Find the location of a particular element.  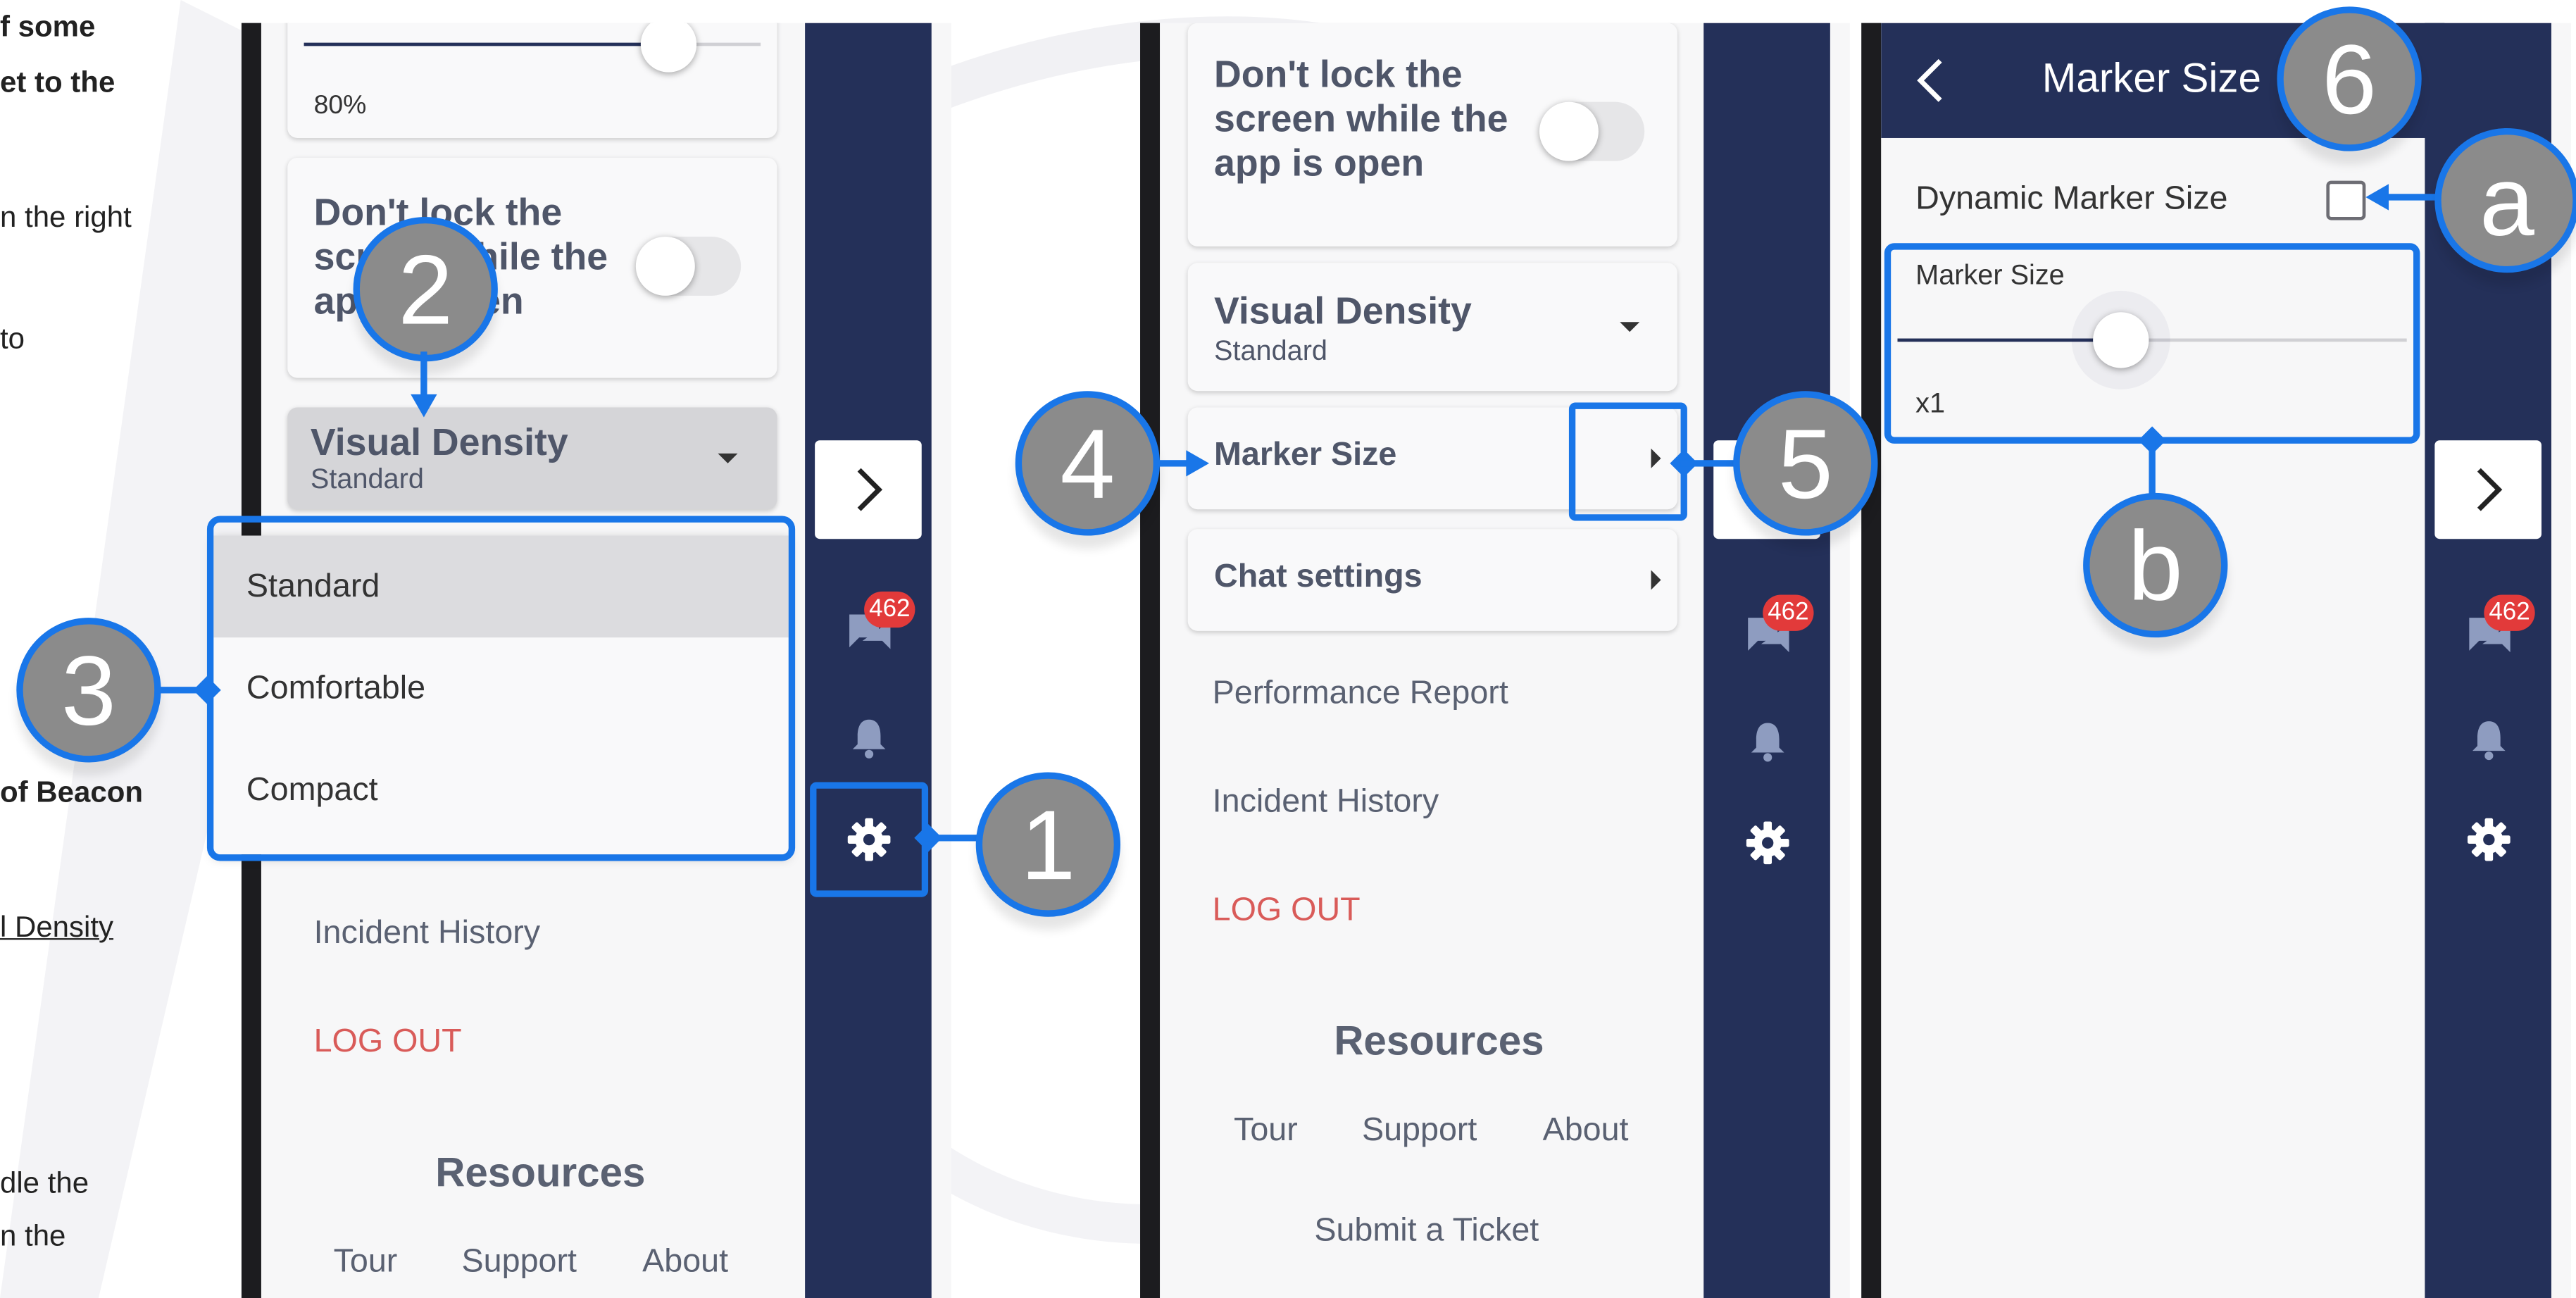

performance-report-link: Performance Report is located at coordinates (1360, 694).